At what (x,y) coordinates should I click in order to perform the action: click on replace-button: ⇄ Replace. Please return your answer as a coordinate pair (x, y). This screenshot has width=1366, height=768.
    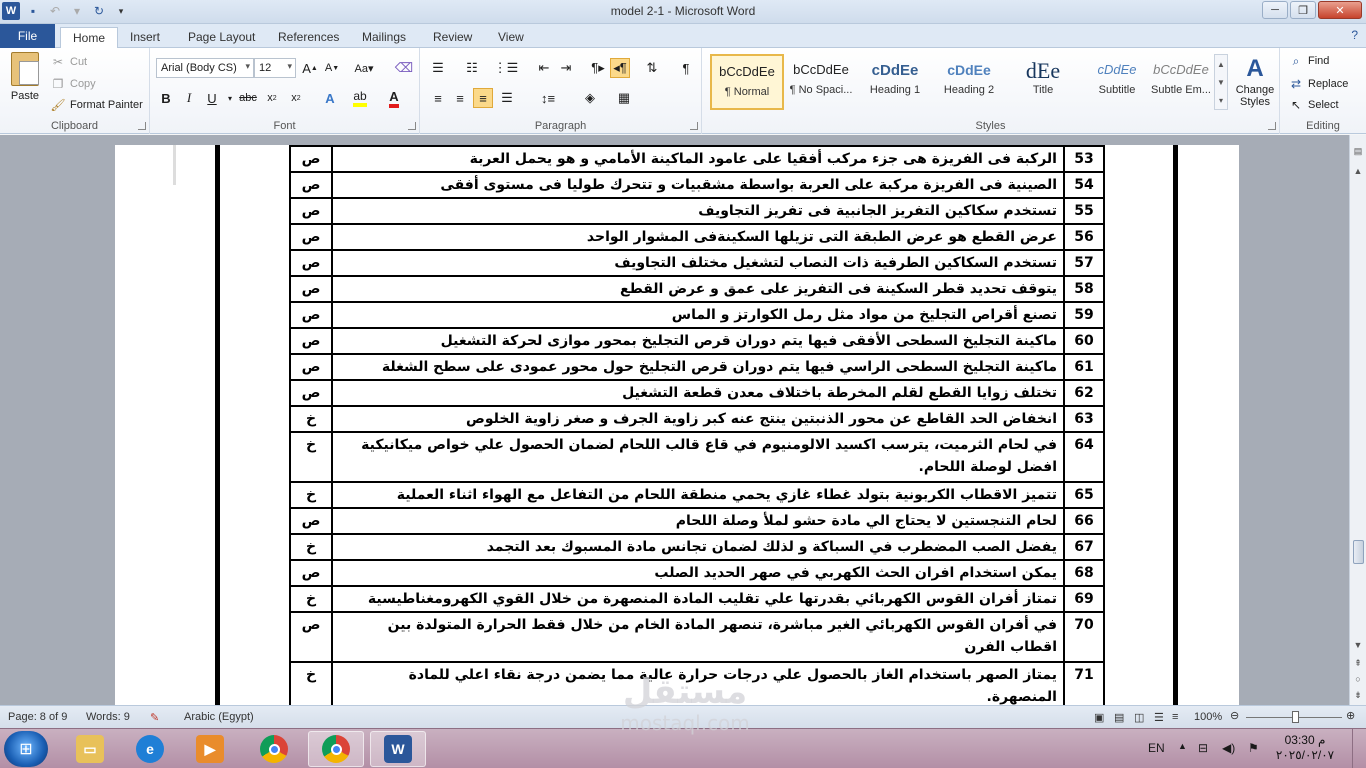
    Looking at the image, I should click on (1318, 84).